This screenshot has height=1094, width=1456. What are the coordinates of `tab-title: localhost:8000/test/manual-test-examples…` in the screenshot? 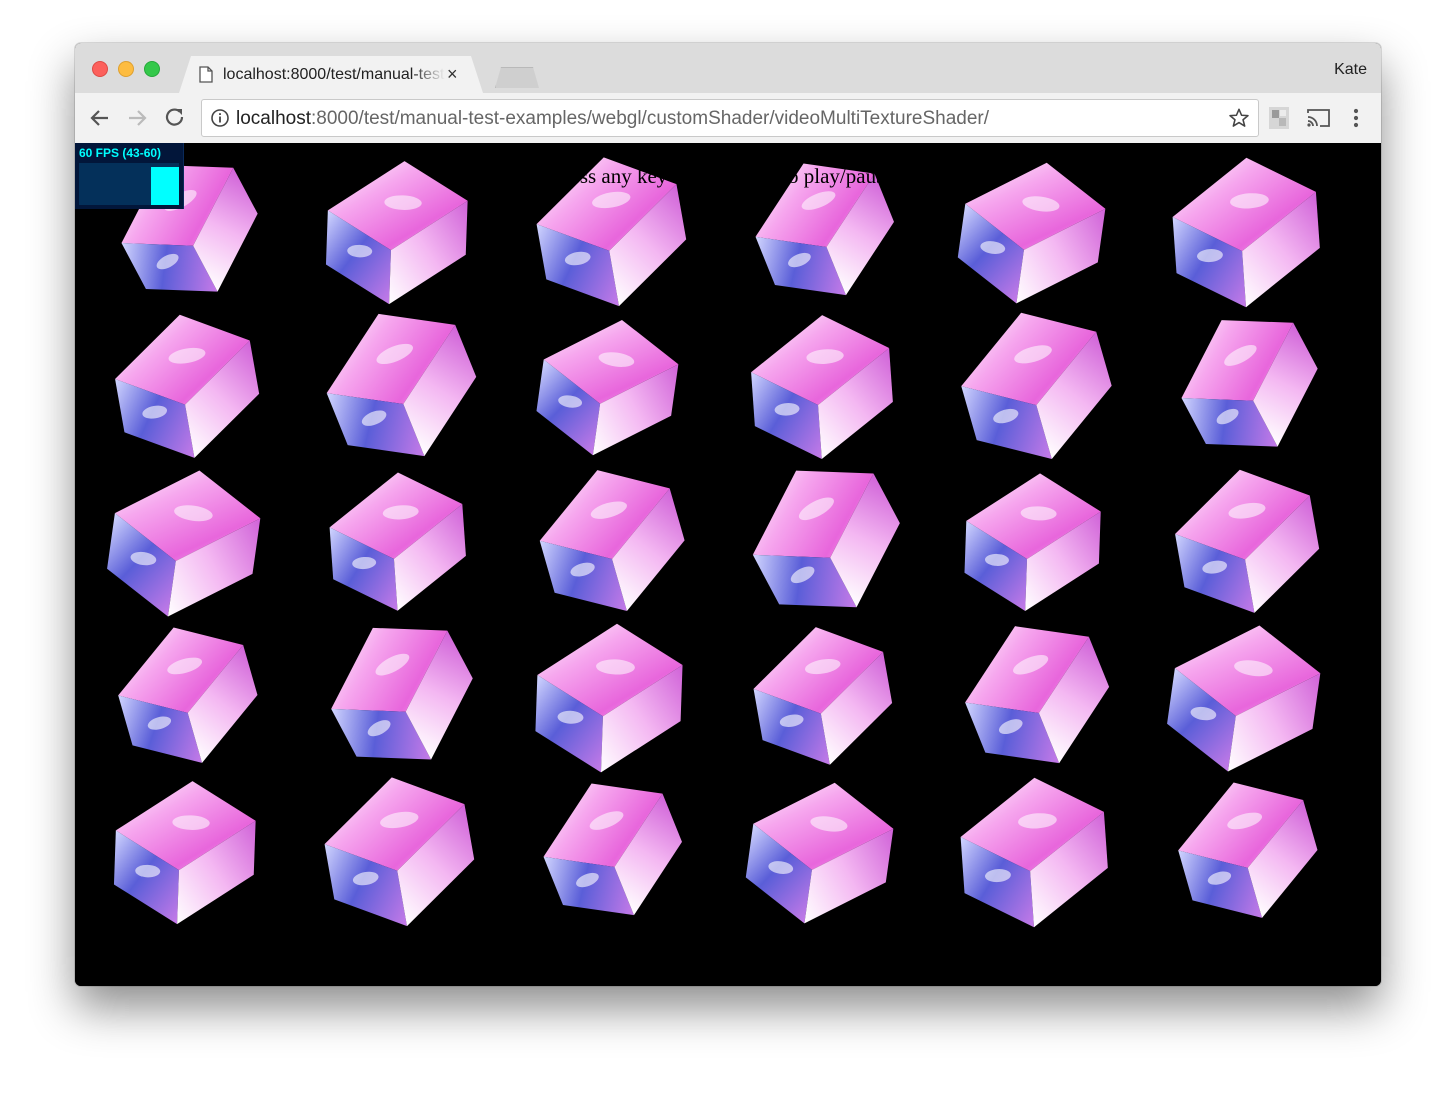 It's located at (334, 74).